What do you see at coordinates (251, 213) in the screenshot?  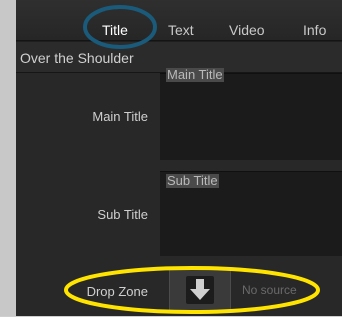 I see `sub-title-field: Sub Title` at bounding box center [251, 213].